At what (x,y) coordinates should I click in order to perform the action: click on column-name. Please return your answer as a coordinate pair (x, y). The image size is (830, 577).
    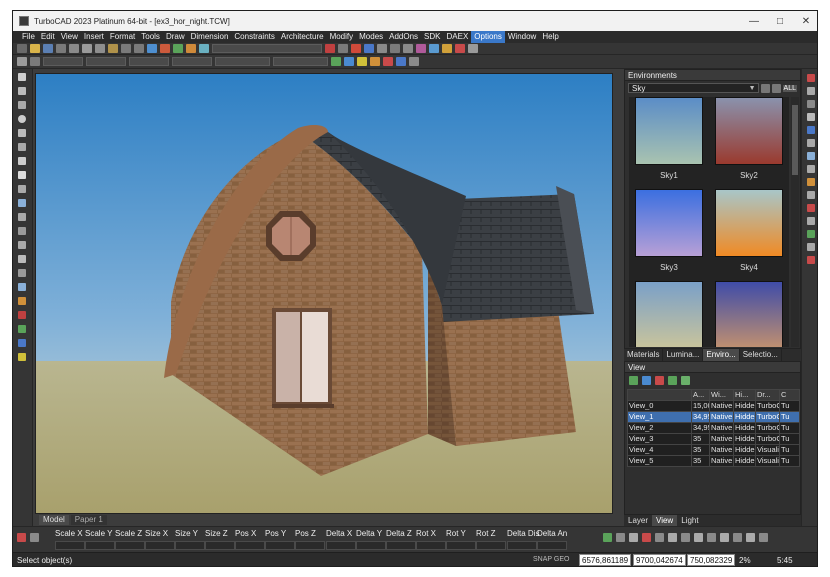
    Looking at the image, I should click on (659, 395).